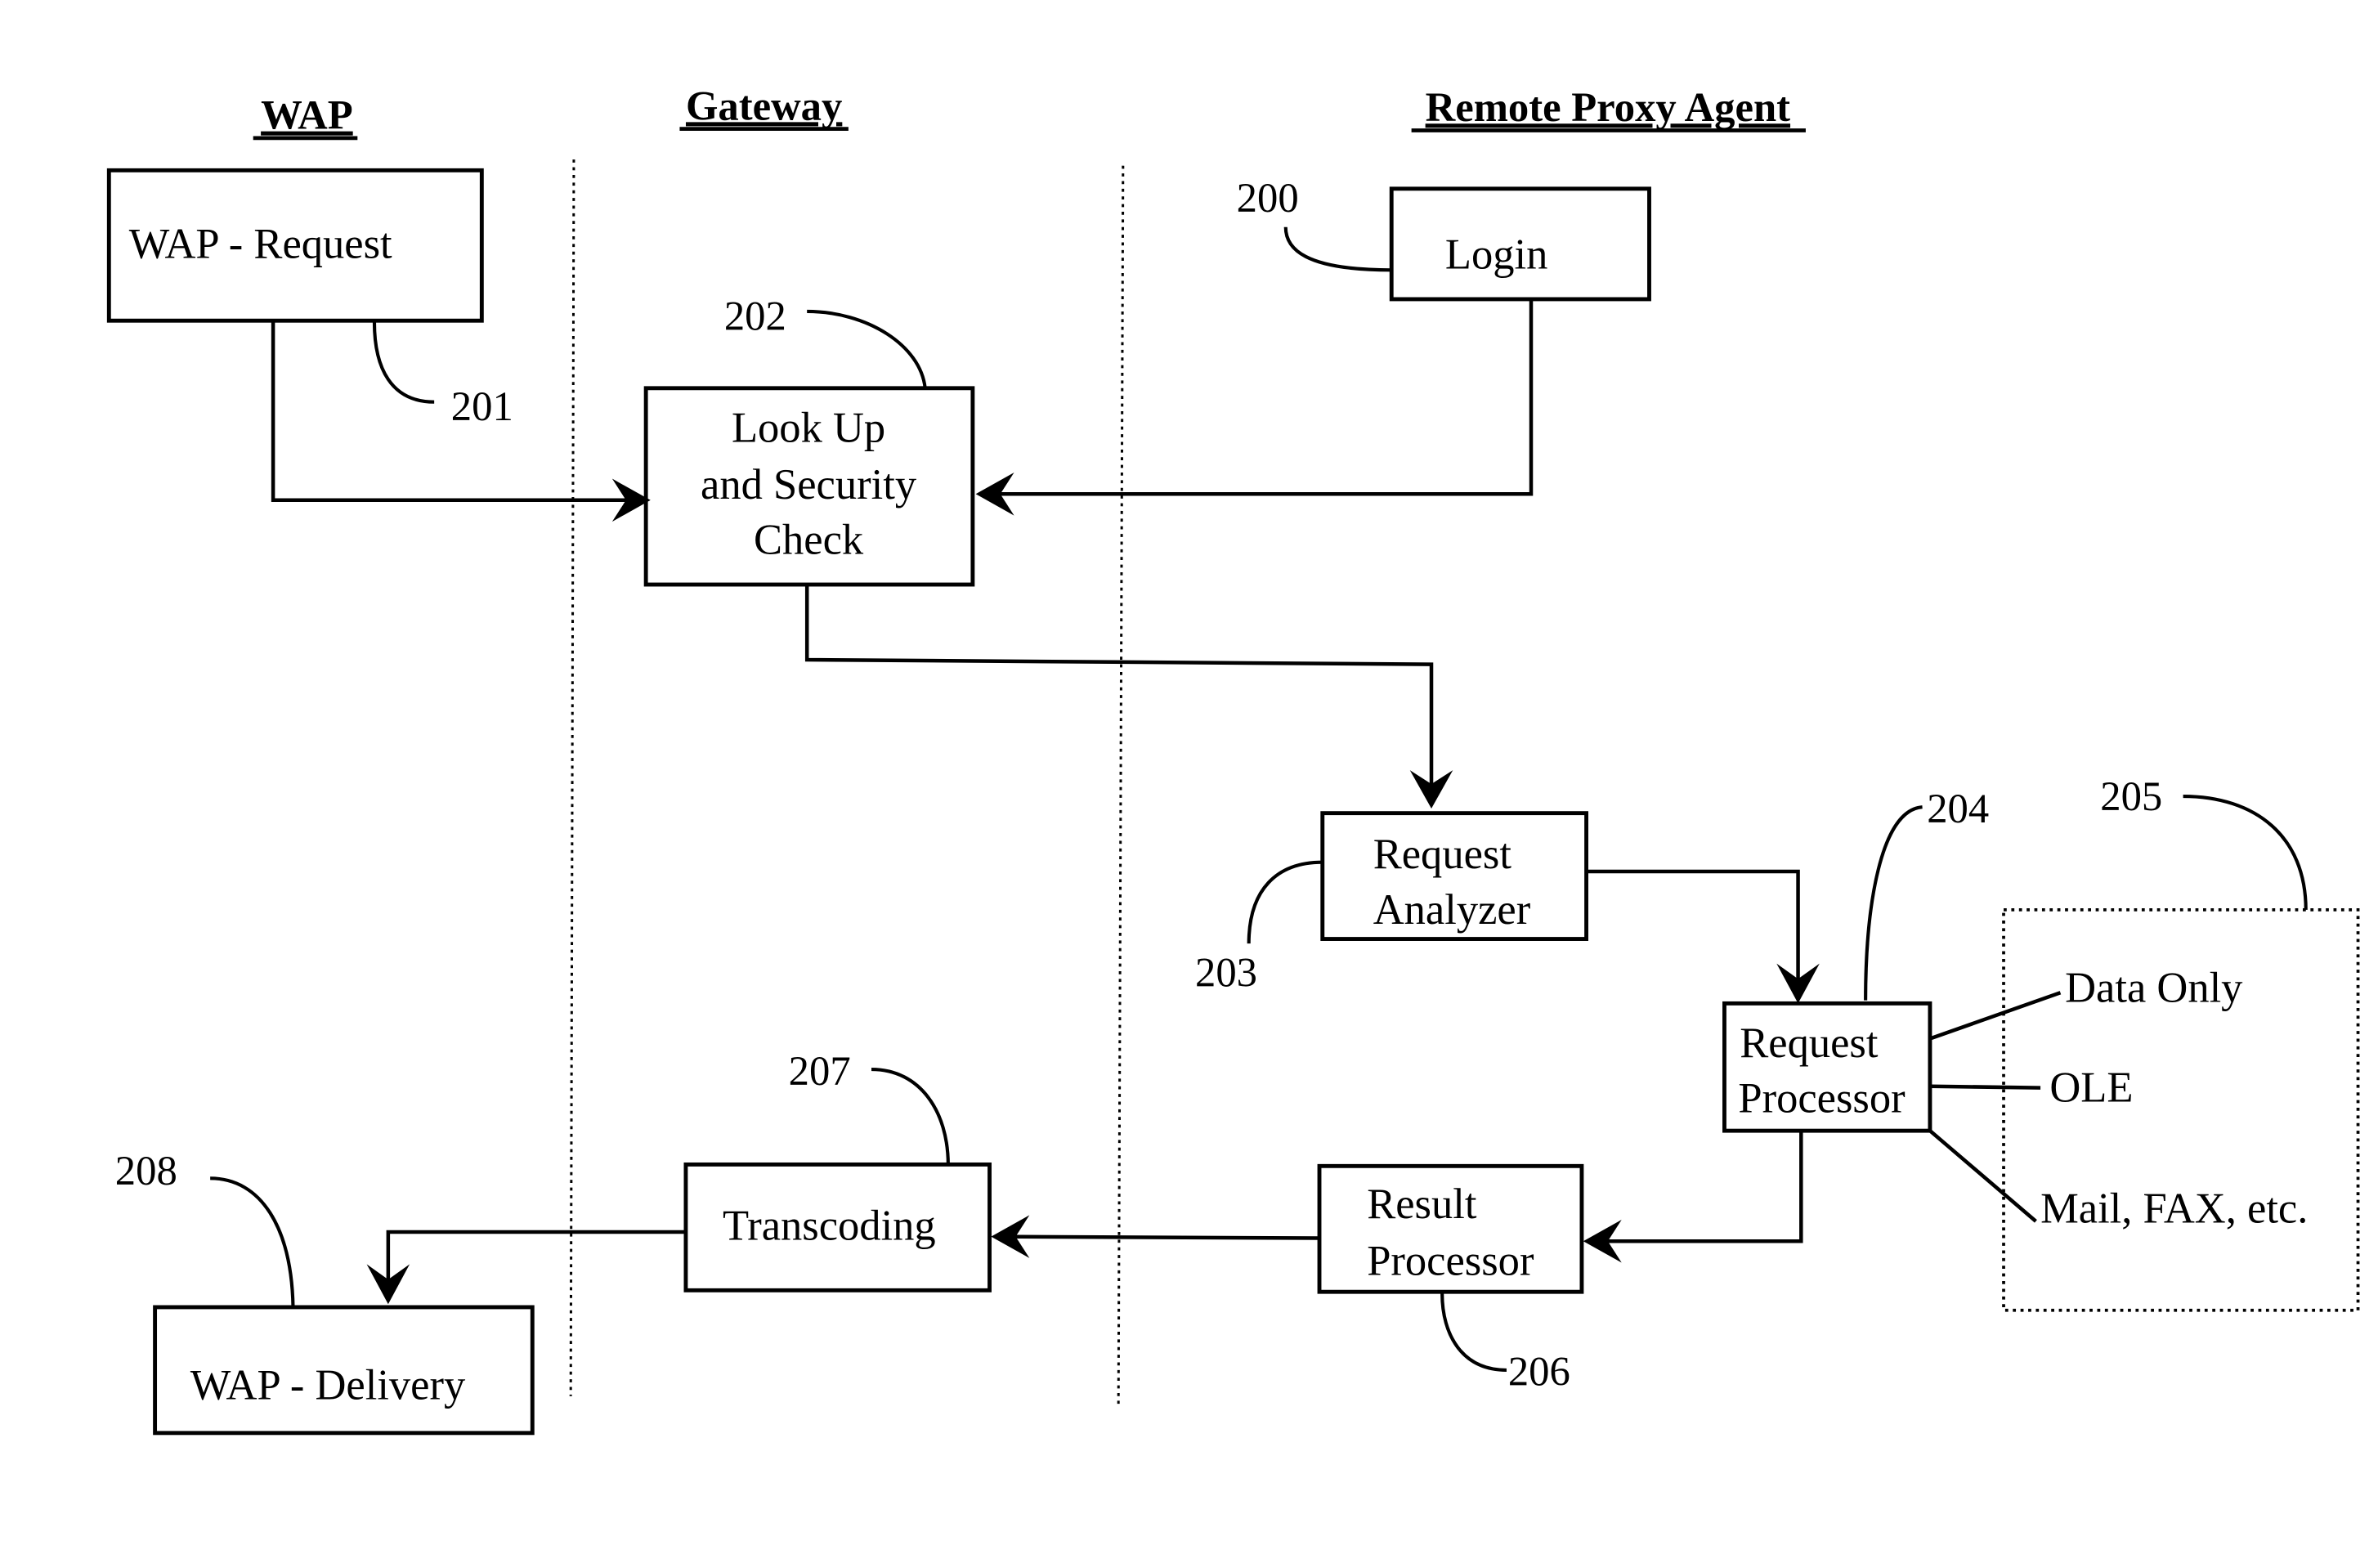 This screenshot has width=2378, height=1568. Describe the element at coordinates (2174, 1209) in the screenshot. I see `option-mail-fax-etc: Mail, FAX, etc.` at that location.